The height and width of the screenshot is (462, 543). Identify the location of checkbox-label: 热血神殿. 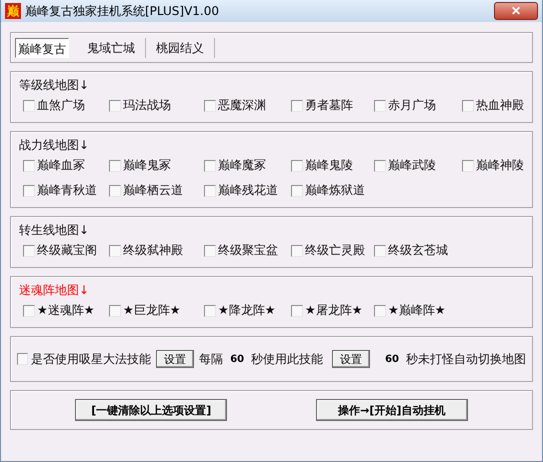
(500, 105).